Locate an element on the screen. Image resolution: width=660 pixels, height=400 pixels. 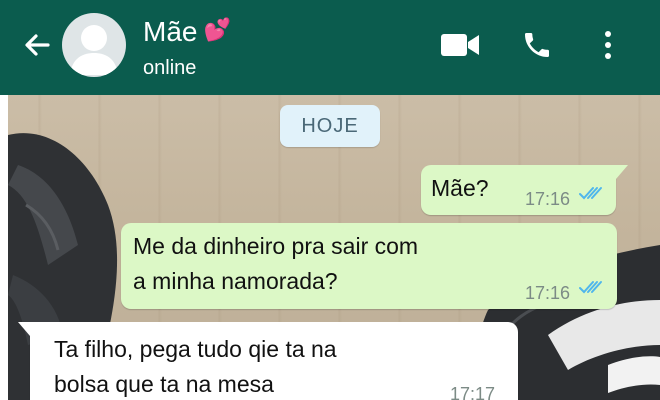
back-arrow-icon is located at coordinates (37, 45).